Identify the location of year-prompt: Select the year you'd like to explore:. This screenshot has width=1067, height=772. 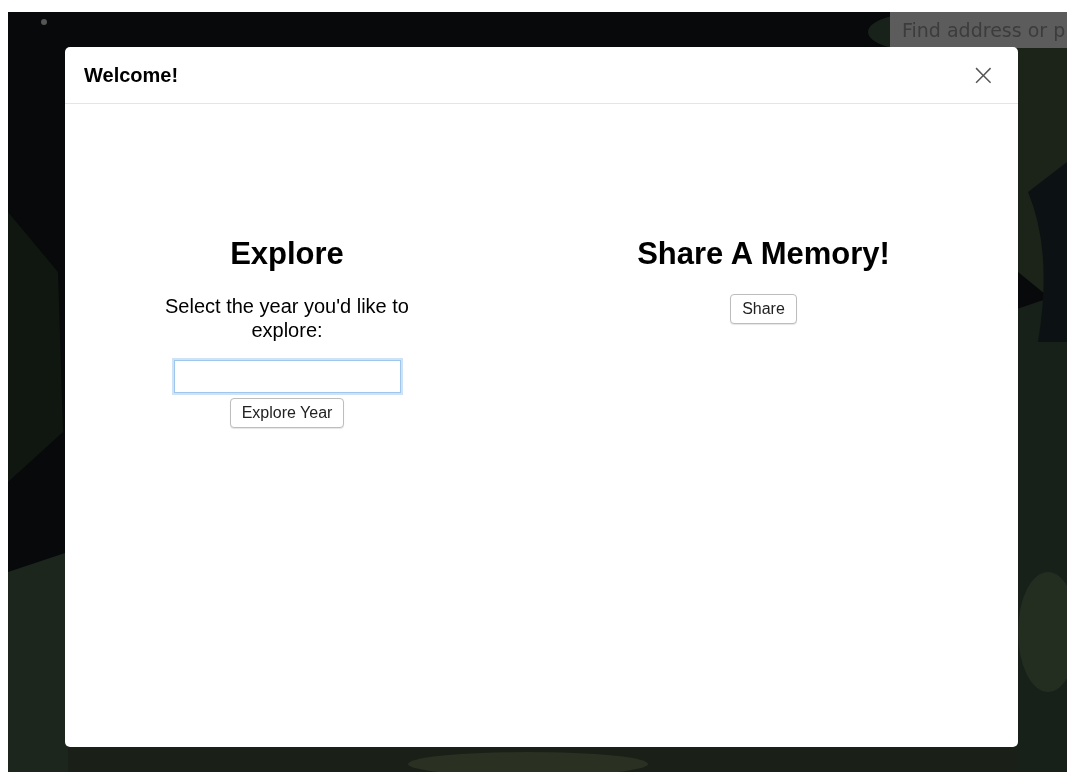
(287, 318).